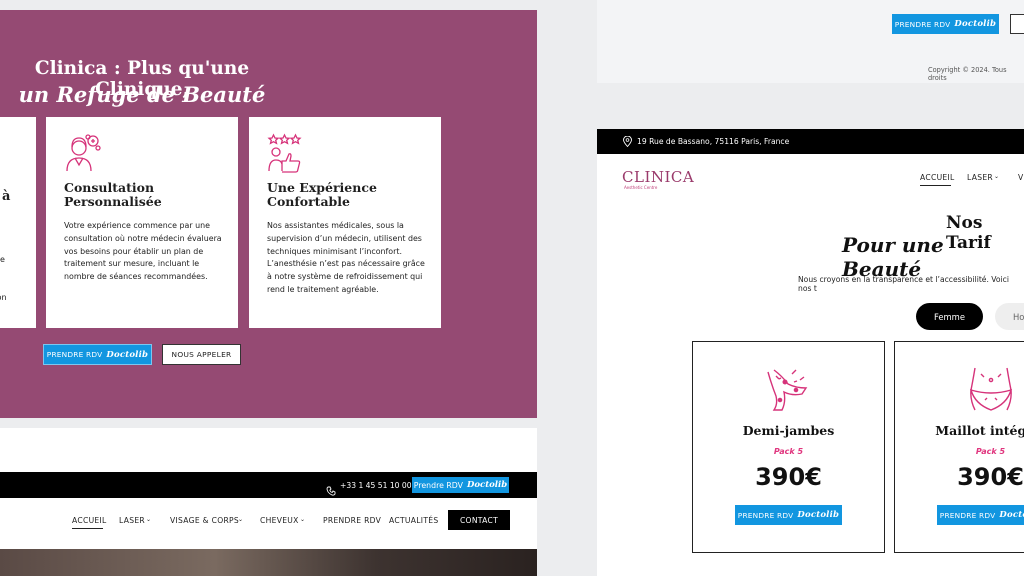  What do you see at coordinates (810, 141) in the screenshot?
I see `top-bar: 19 Rue de Bassano, 75116 Paris, France` at bounding box center [810, 141].